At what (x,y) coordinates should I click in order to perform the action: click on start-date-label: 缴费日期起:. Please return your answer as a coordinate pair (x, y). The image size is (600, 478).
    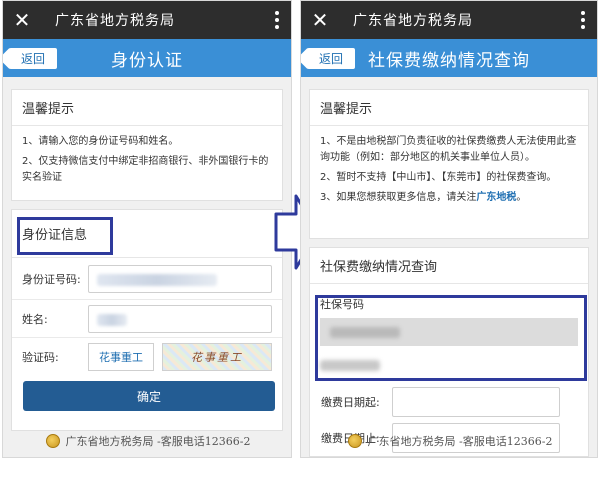
    Looking at the image, I should click on (350, 402).